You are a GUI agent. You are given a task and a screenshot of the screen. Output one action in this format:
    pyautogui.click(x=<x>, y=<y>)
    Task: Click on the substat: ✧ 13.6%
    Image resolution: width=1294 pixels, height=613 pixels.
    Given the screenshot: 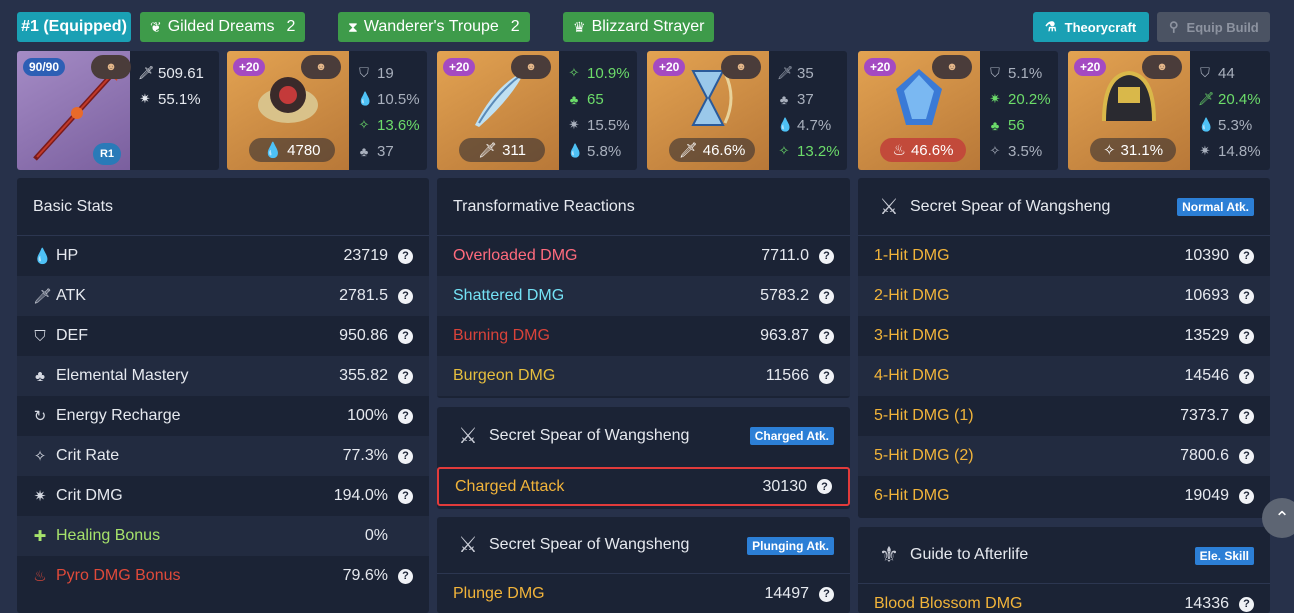 What is the action you would take?
    pyautogui.click(x=389, y=125)
    